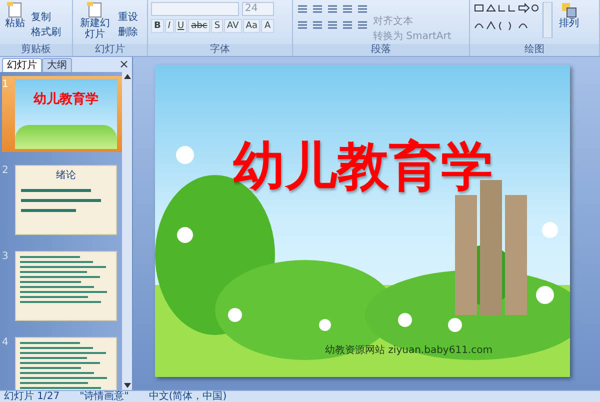 Image resolution: width=600 pixels, height=402 pixels. I want to click on ribbon-button: 格式刷, so click(46, 33).